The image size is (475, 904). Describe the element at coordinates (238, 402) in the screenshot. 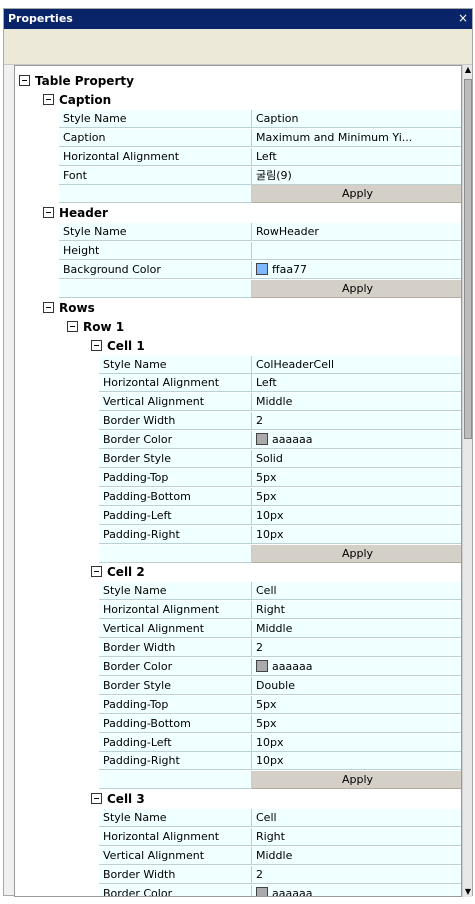

I see `cell-1-property-row: Vertical Alignment Middle` at that location.